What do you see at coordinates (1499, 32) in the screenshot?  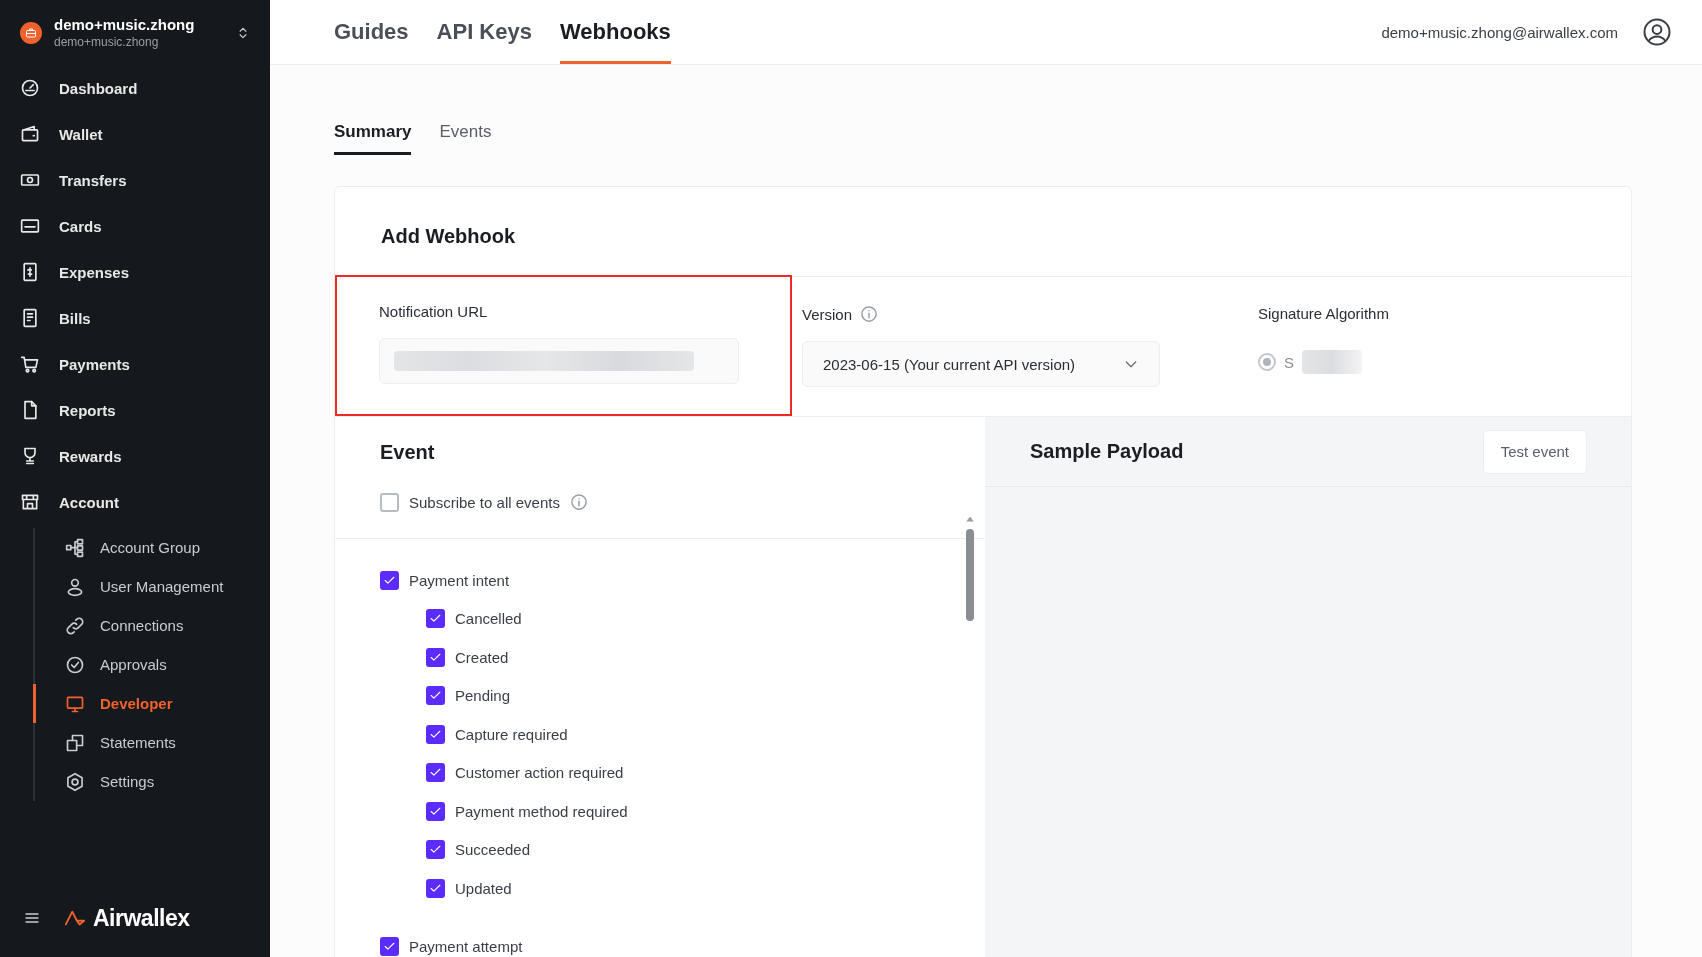 I see `user-email: demo+music.zhong@airwallex.com` at bounding box center [1499, 32].